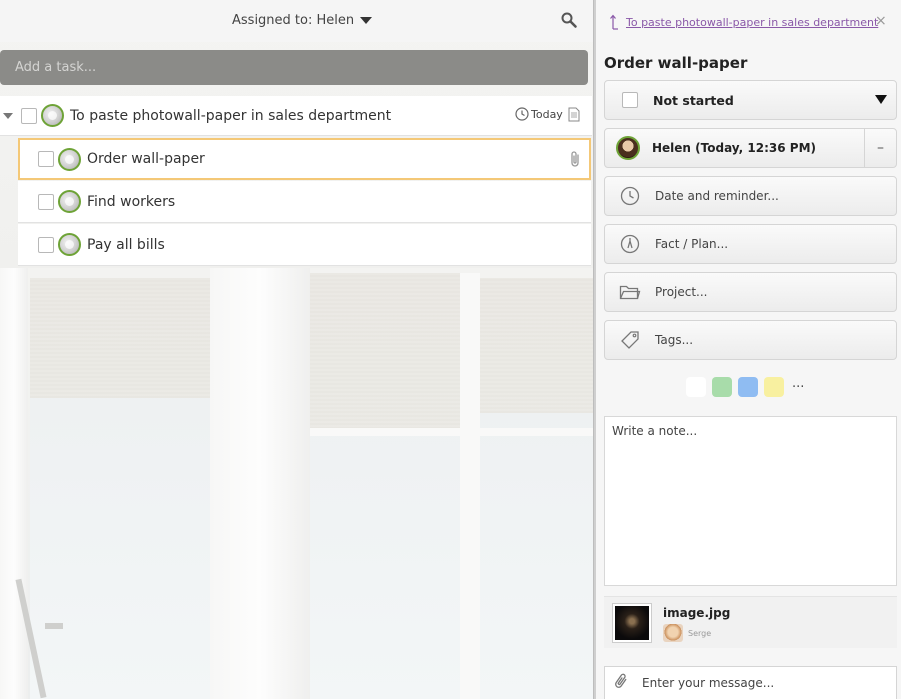 This screenshot has width=901, height=699. What do you see at coordinates (750, 622) in the screenshot?
I see `attachment-item: image.jpg Serge` at bounding box center [750, 622].